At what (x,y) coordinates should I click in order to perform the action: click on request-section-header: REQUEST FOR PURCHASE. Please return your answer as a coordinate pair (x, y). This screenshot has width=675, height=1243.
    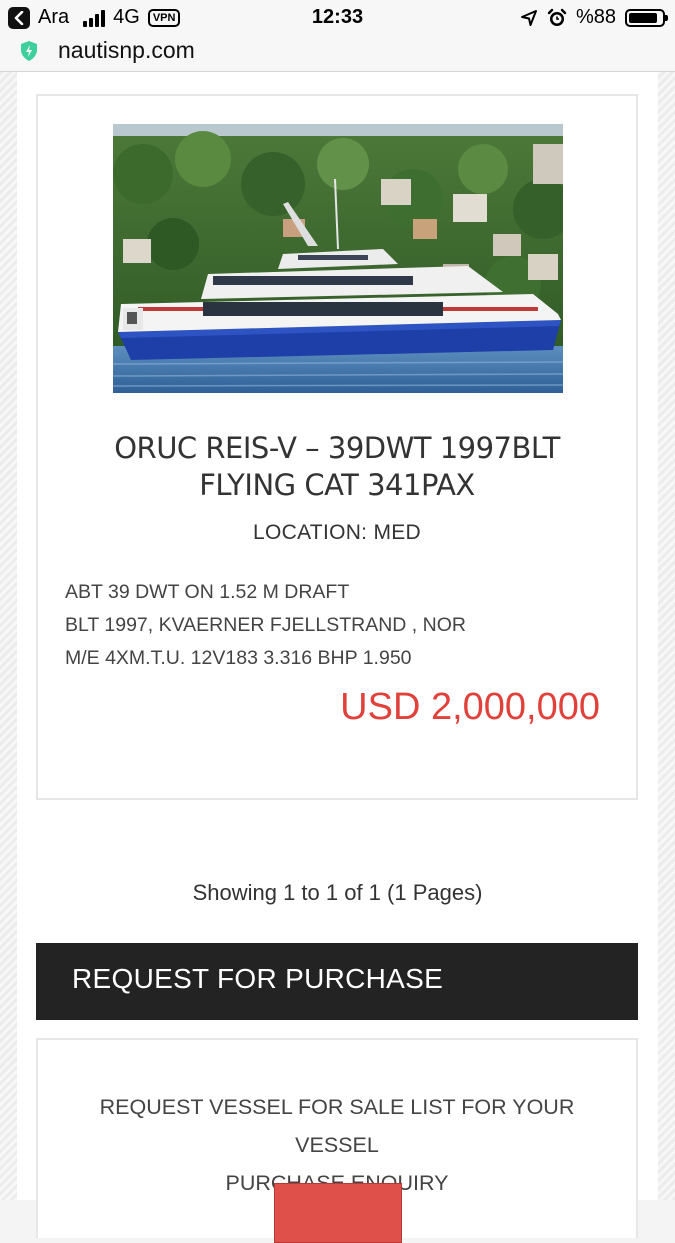
    Looking at the image, I should click on (337, 981).